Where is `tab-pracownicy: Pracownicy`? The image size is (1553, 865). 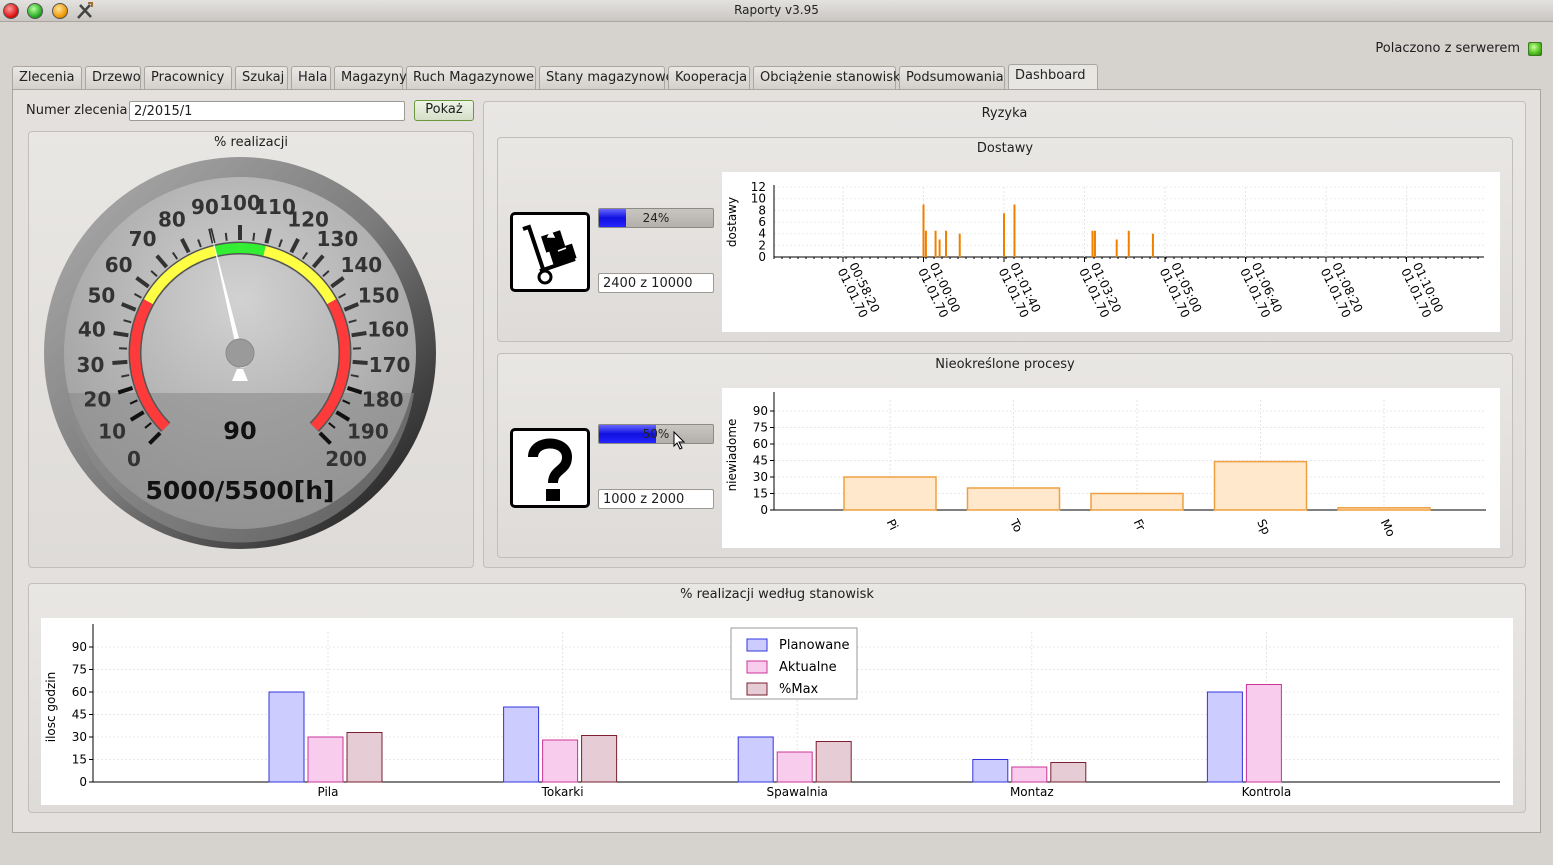 tab-pracownicy: Pracownicy is located at coordinates (188, 77).